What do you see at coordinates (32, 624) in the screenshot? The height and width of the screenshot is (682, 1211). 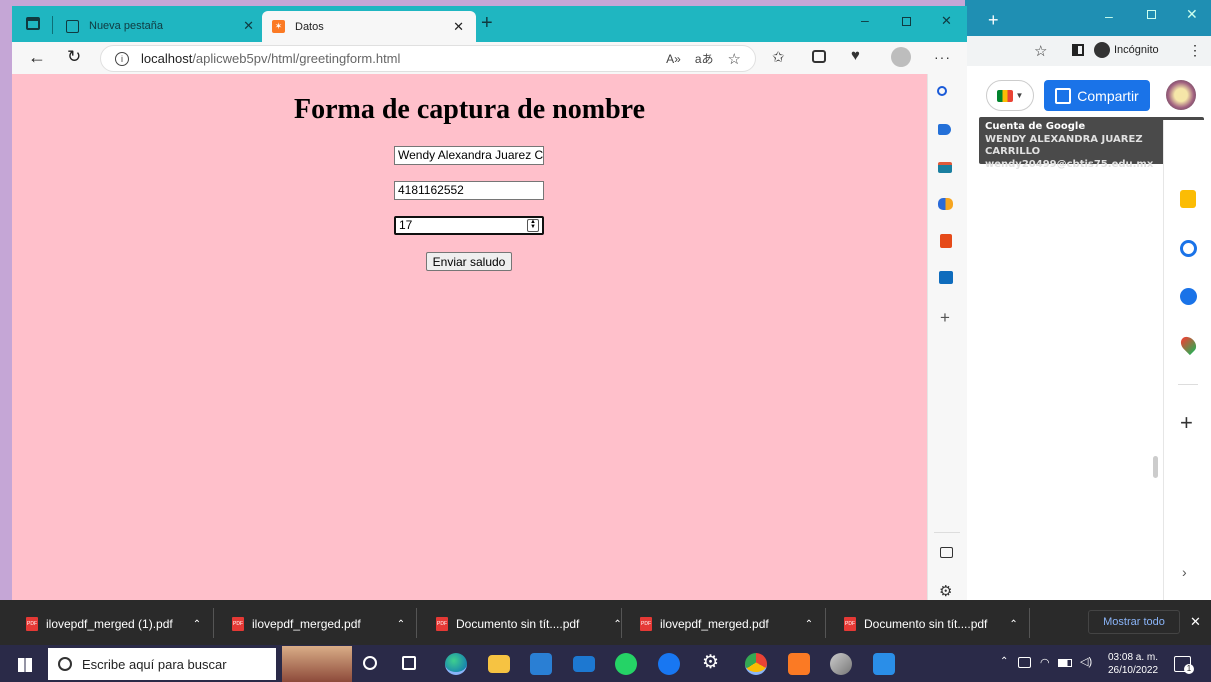 I see `pdf-file-icon: PDF` at bounding box center [32, 624].